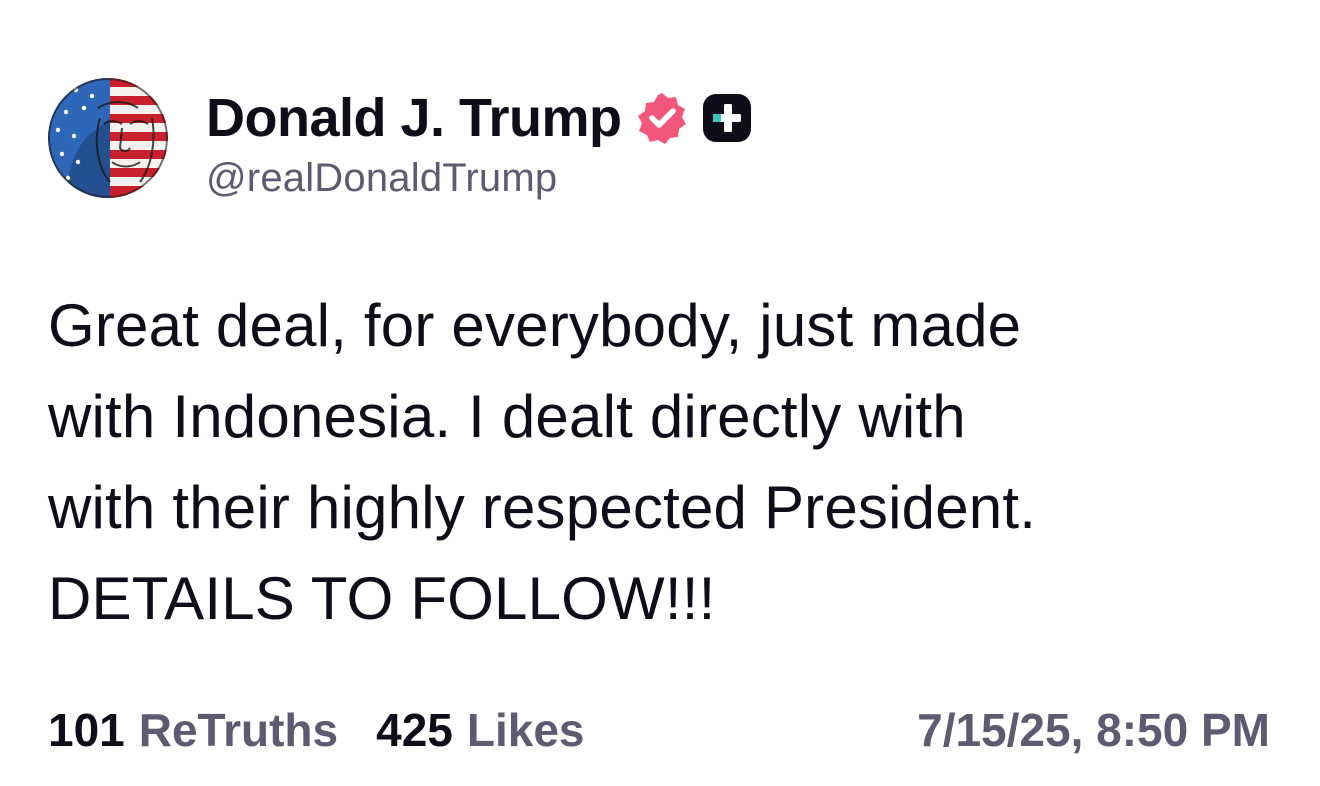  I want to click on author-handle: @realDonaldTrump, so click(480, 178).